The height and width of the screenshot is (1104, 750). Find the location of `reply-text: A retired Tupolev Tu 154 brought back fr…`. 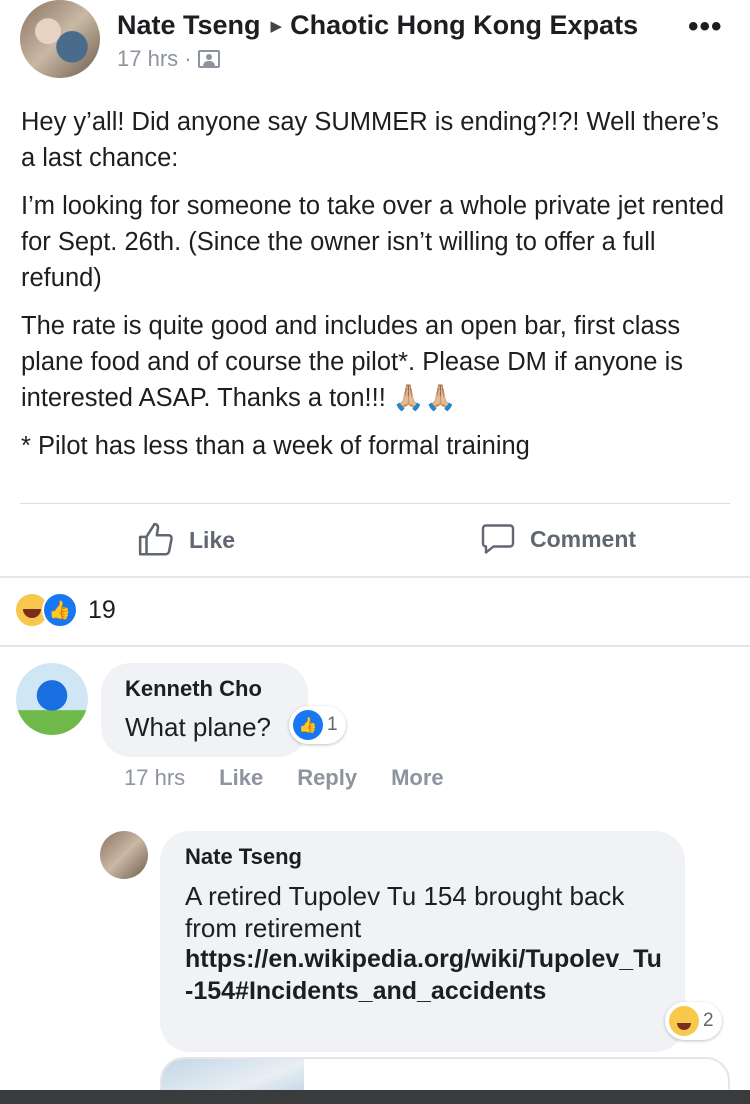

reply-text: A retired Tupolev Tu 154 brought back fr… is located at coordinates (405, 912).